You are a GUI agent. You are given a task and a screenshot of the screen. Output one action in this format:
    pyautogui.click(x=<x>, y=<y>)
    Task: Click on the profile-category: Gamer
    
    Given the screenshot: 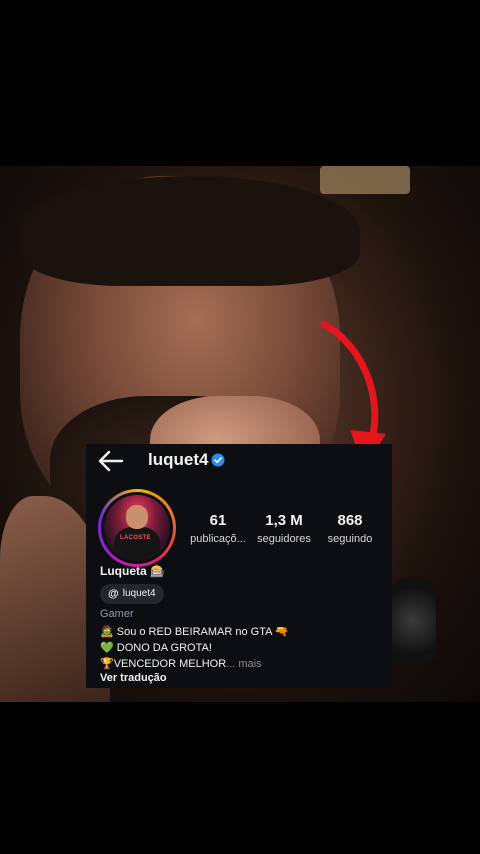 What is the action you would take?
    pyautogui.click(x=117, y=614)
    